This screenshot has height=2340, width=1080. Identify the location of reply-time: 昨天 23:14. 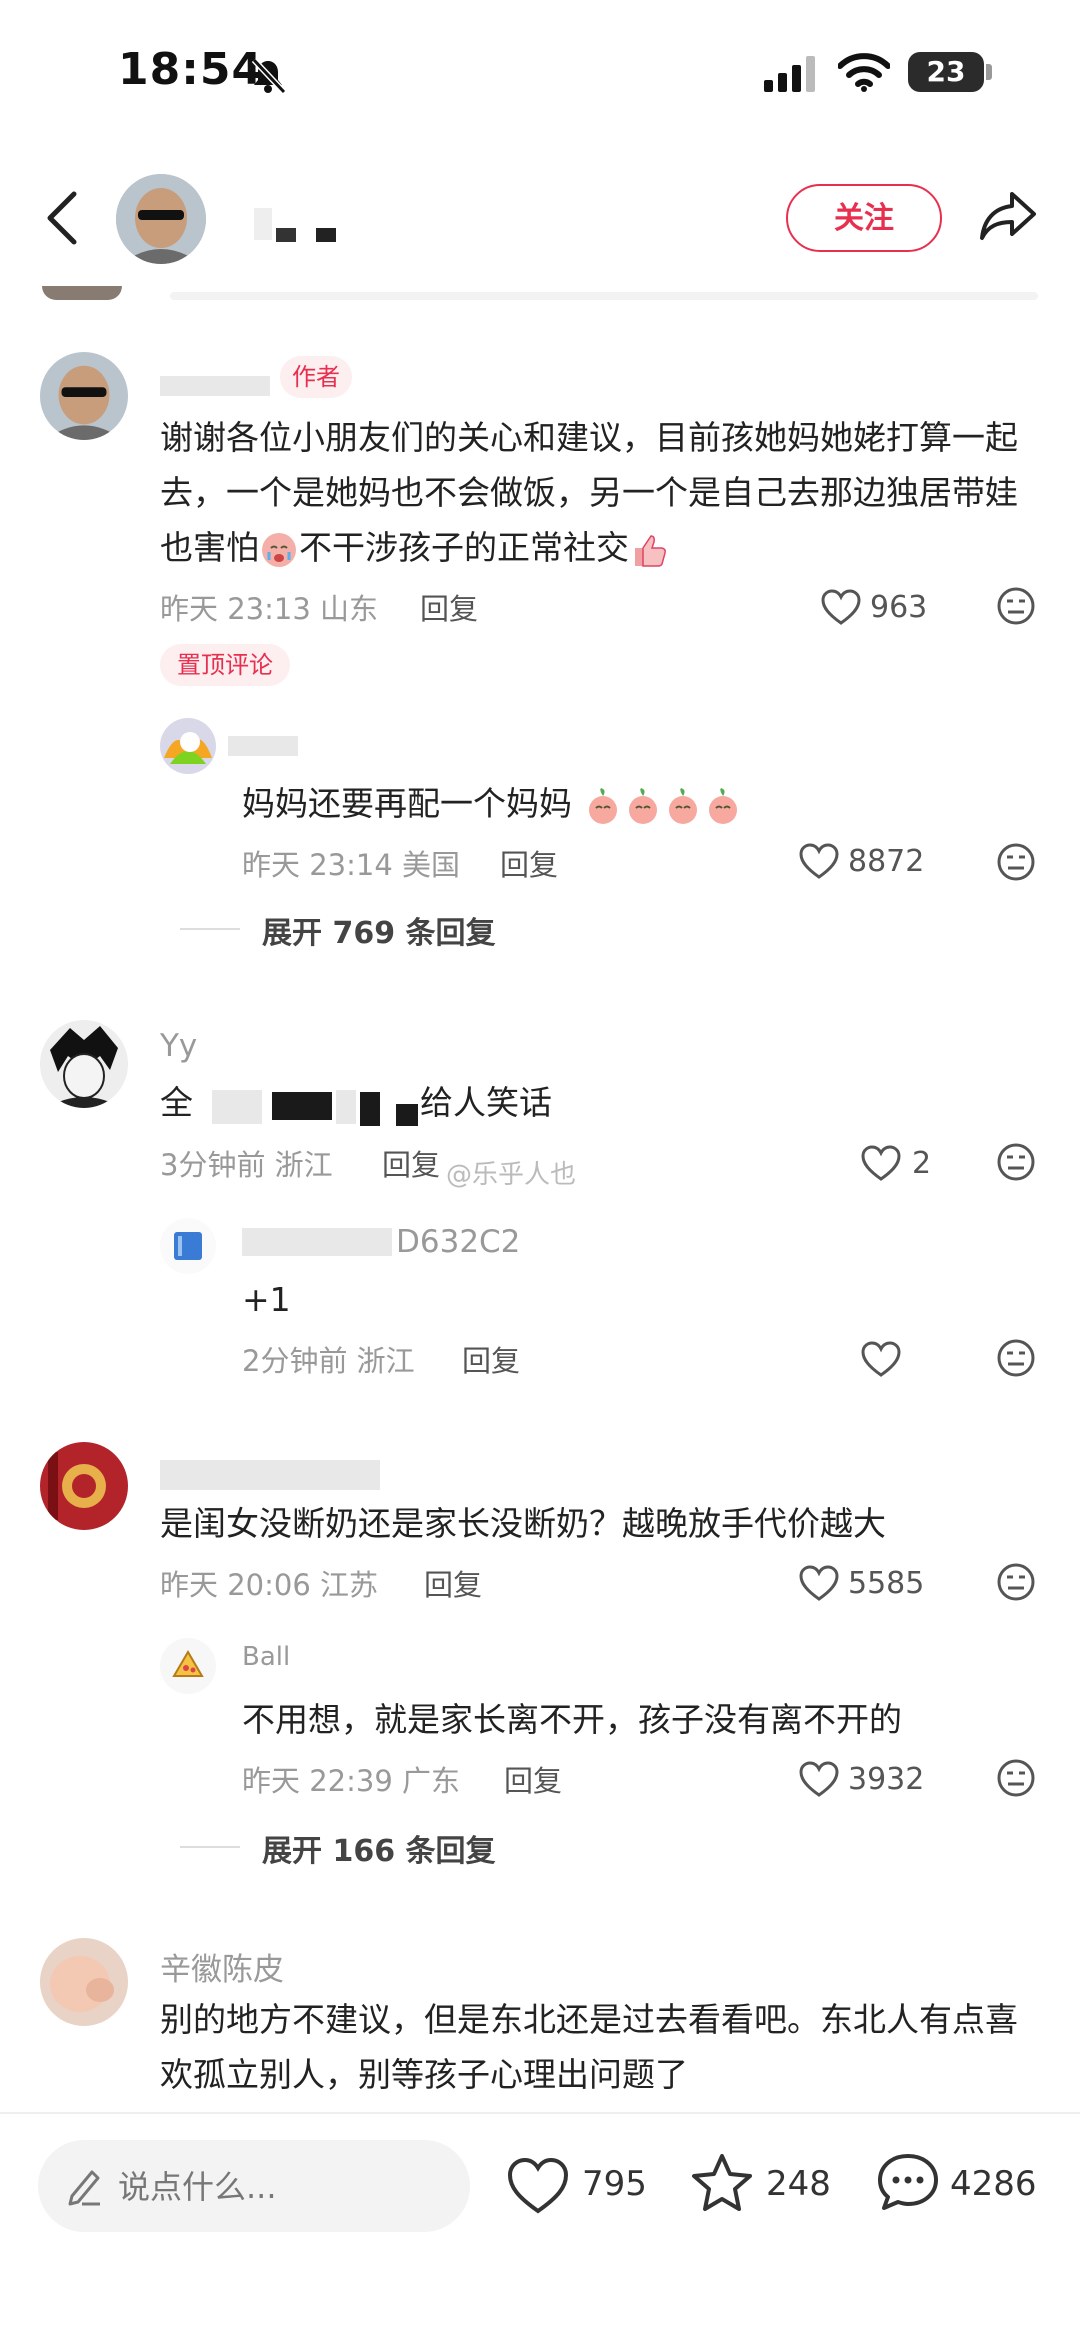
(317, 865).